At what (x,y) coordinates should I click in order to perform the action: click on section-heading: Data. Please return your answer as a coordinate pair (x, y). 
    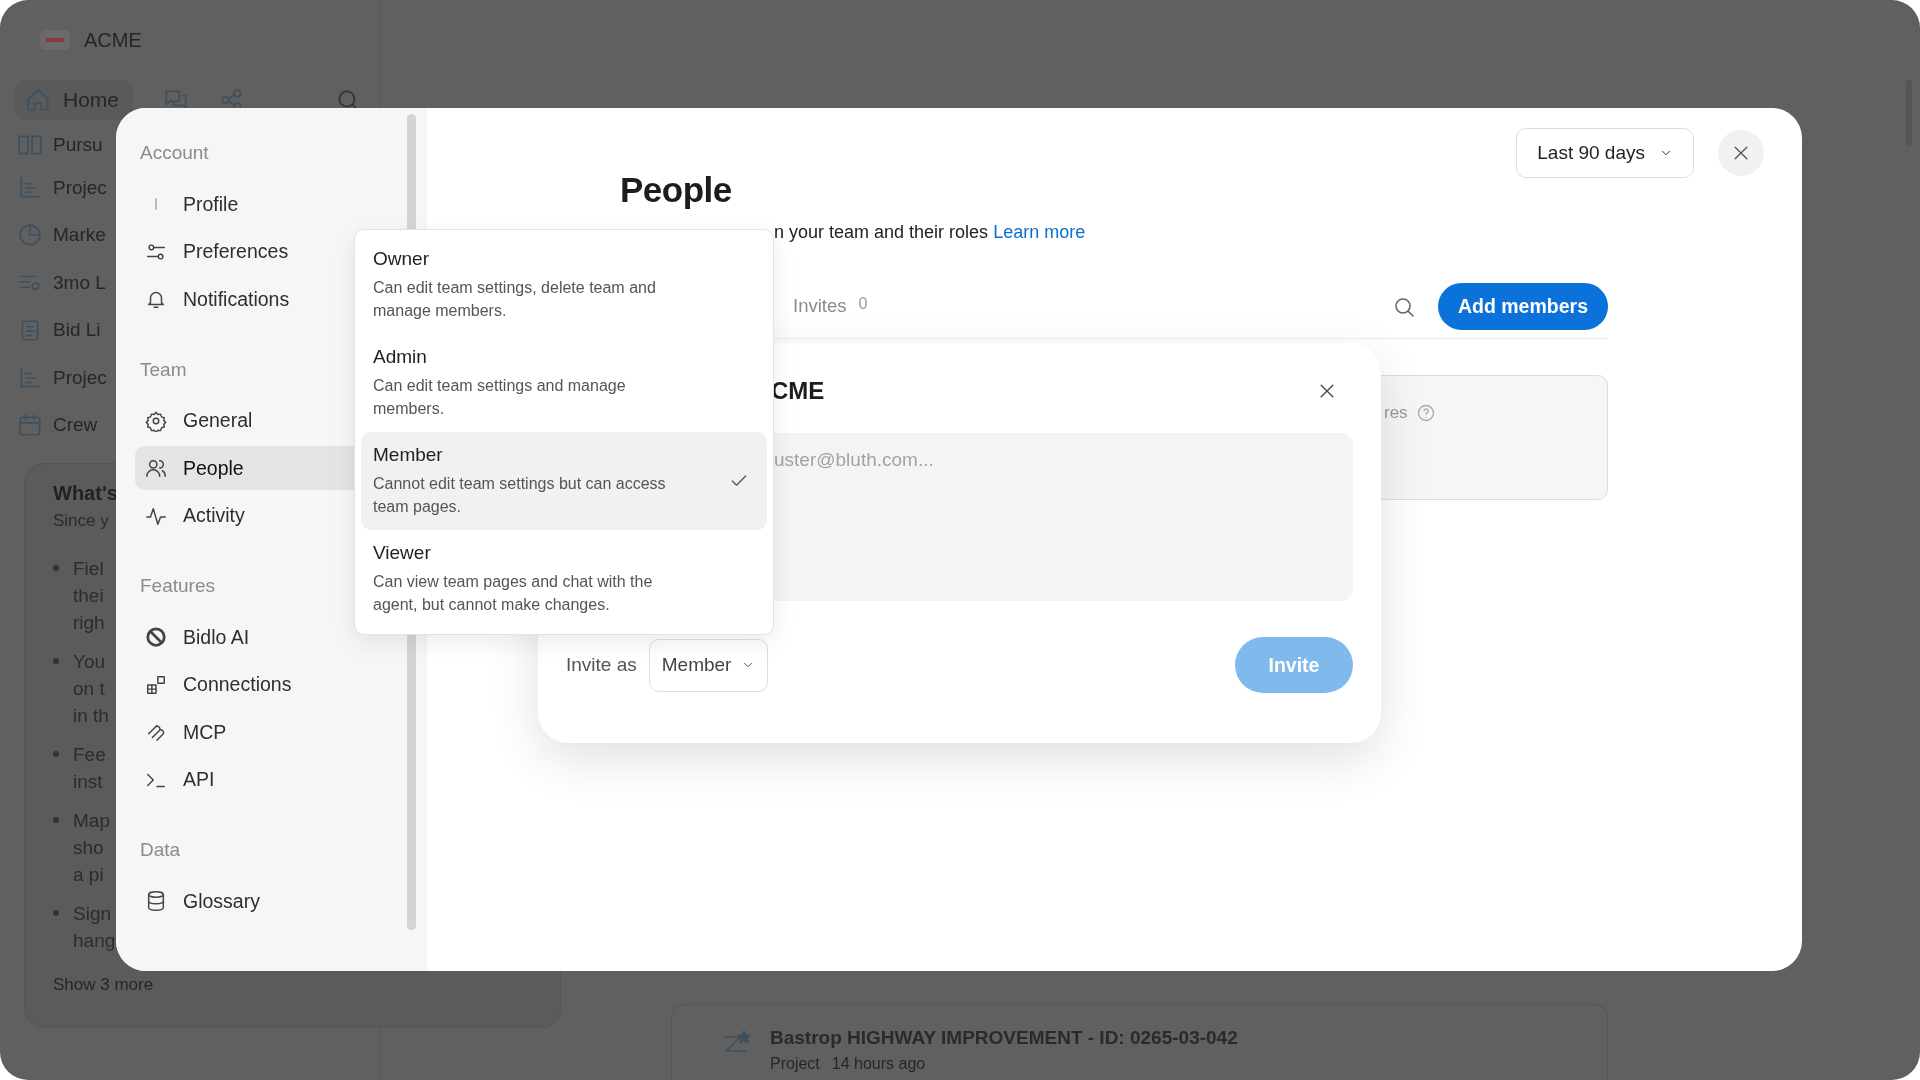
    Looking at the image, I should click on (160, 850).